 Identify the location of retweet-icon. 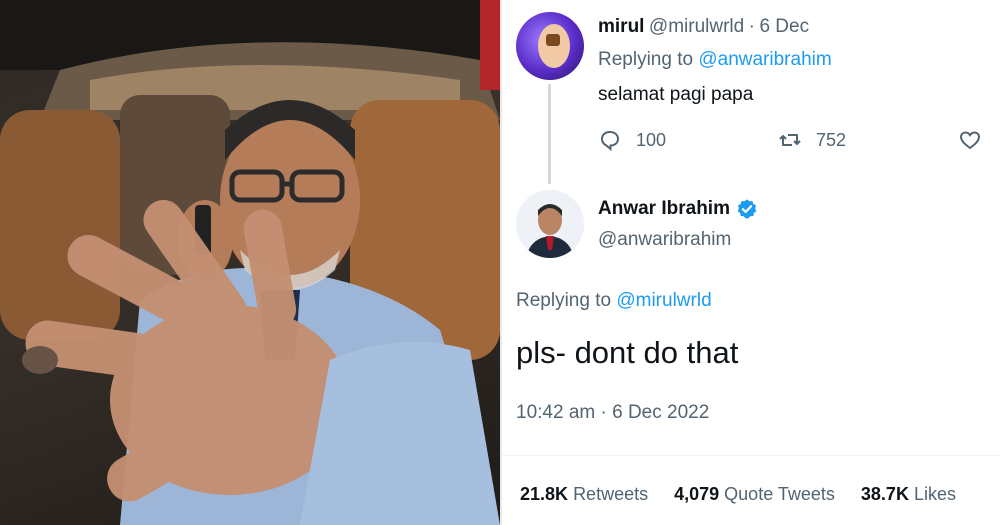
(790, 140).